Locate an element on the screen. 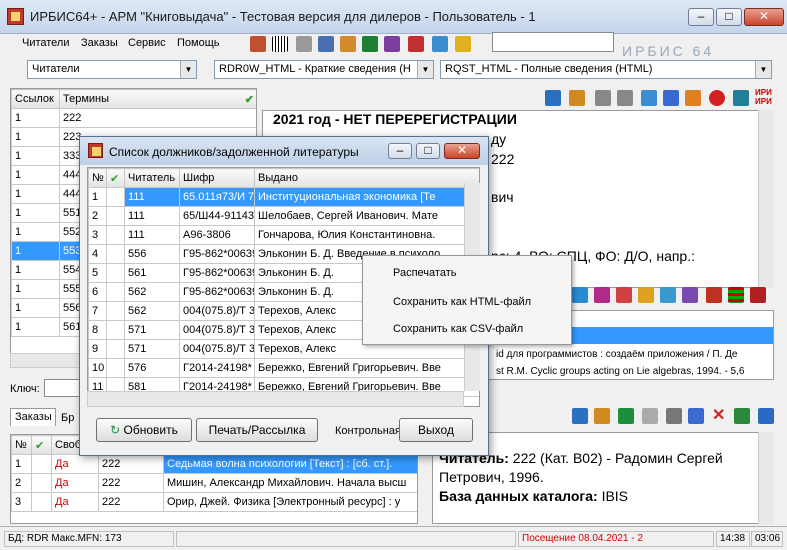 This screenshot has height=550, width=787. column-header: Выдано is located at coordinates (366, 178).